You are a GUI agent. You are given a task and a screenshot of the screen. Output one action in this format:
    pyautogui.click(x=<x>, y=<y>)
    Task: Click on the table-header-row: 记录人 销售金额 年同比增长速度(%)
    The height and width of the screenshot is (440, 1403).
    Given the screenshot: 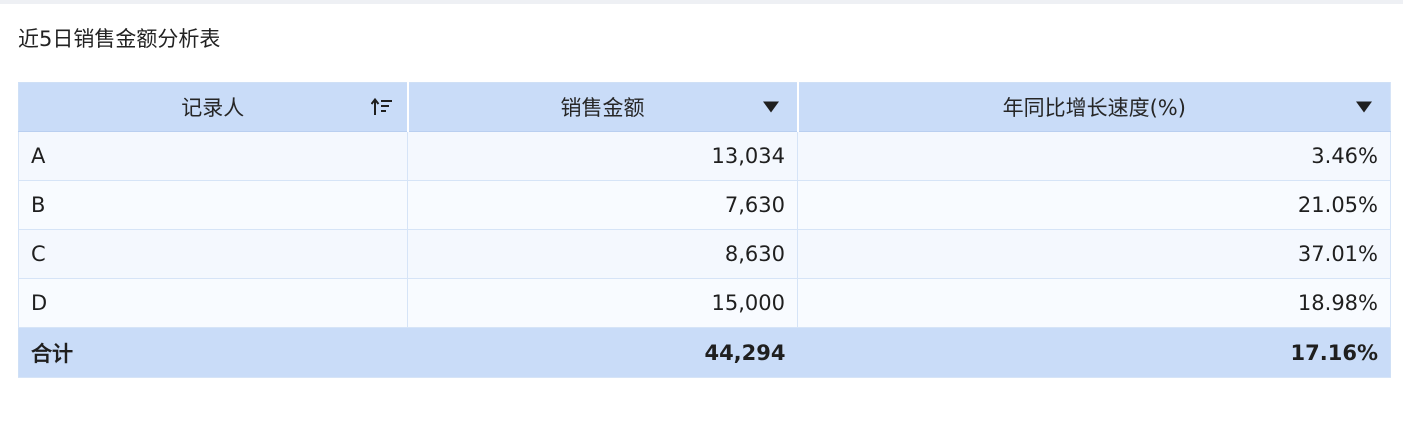 What is the action you would take?
    pyautogui.click(x=704, y=107)
    